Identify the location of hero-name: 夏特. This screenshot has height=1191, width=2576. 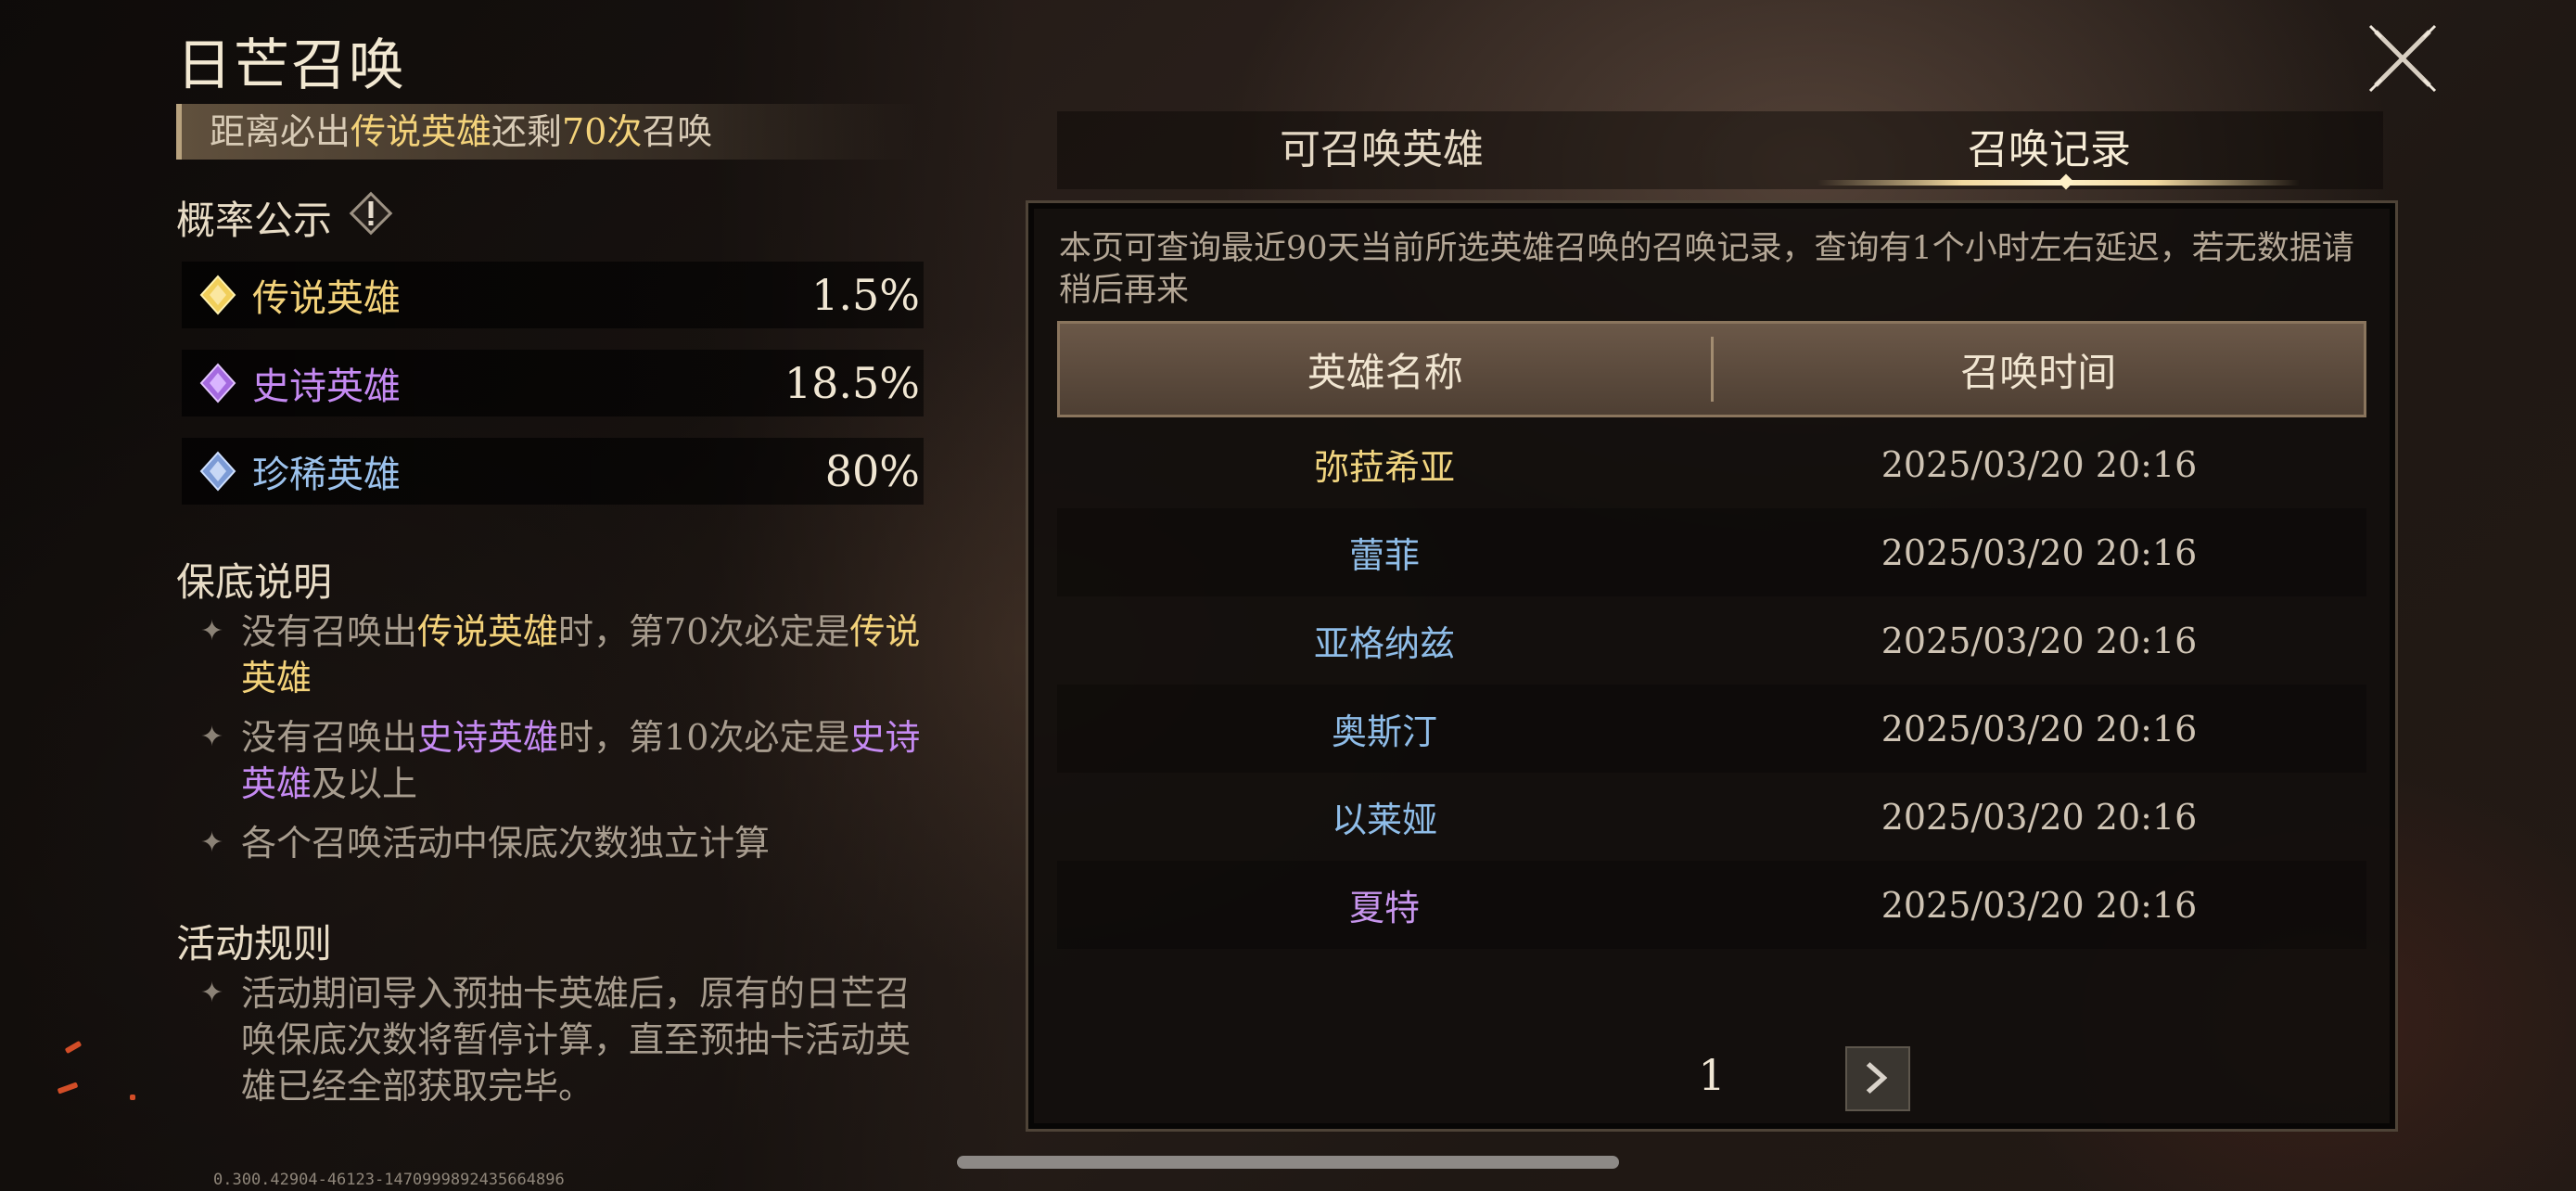
(1384, 908).